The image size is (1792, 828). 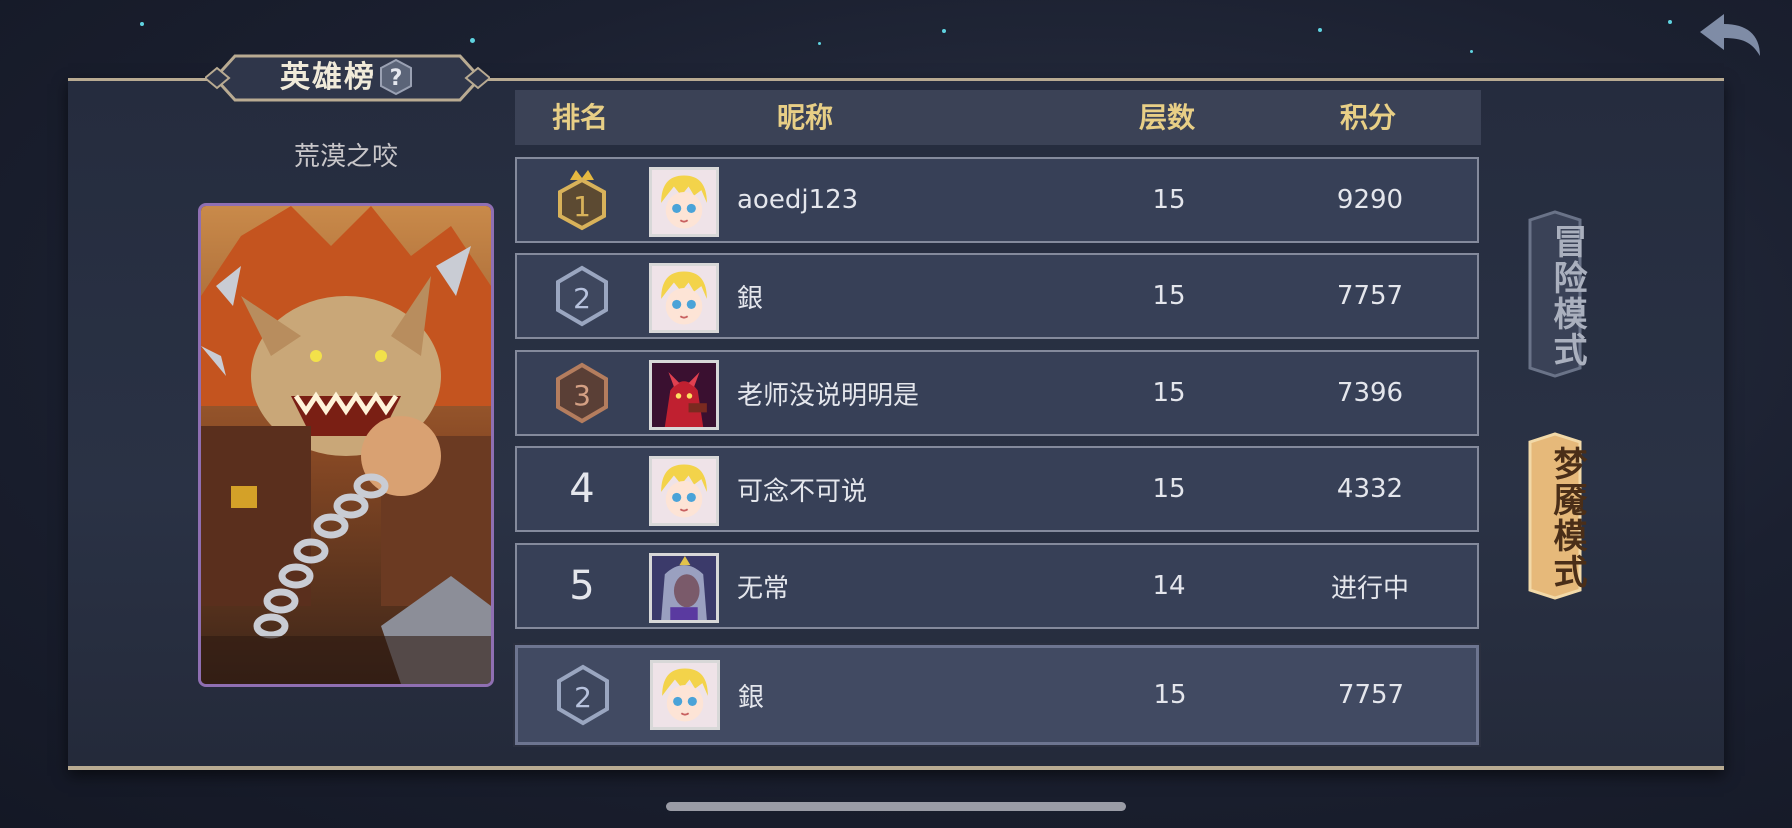 I want to click on player-name: 老师没说明明是, so click(x=828, y=395).